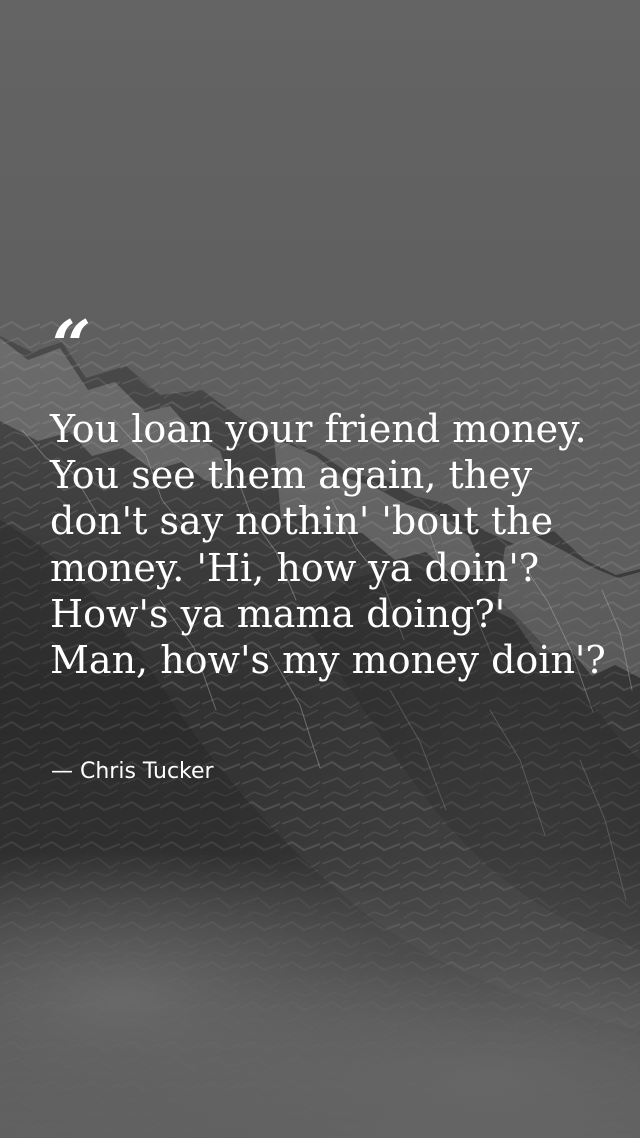 Image resolution: width=640 pixels, height=1138 pixels. Describe the element at coordinates (72, 346) in the screenshot. I see `quote-mark-icon: “` at that location.